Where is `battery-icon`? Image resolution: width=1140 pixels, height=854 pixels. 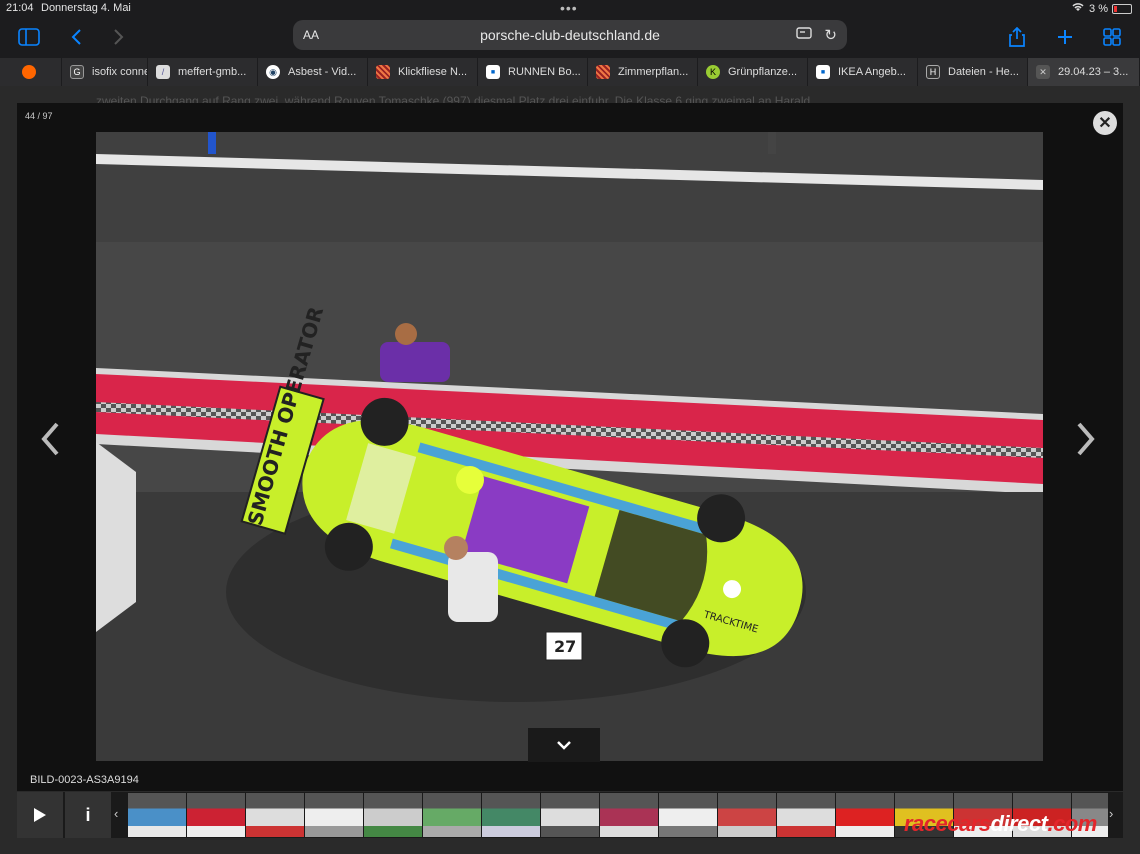 battery-icon is located at coordinates (1122, 8).